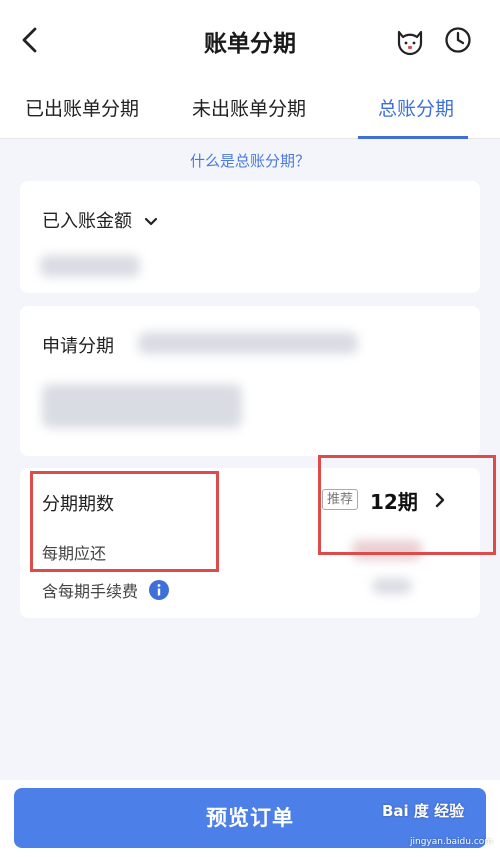 This screenshot has height=857, width=500. I want to click on watermark-logo: Bai 度 经验, so click(423, 811).